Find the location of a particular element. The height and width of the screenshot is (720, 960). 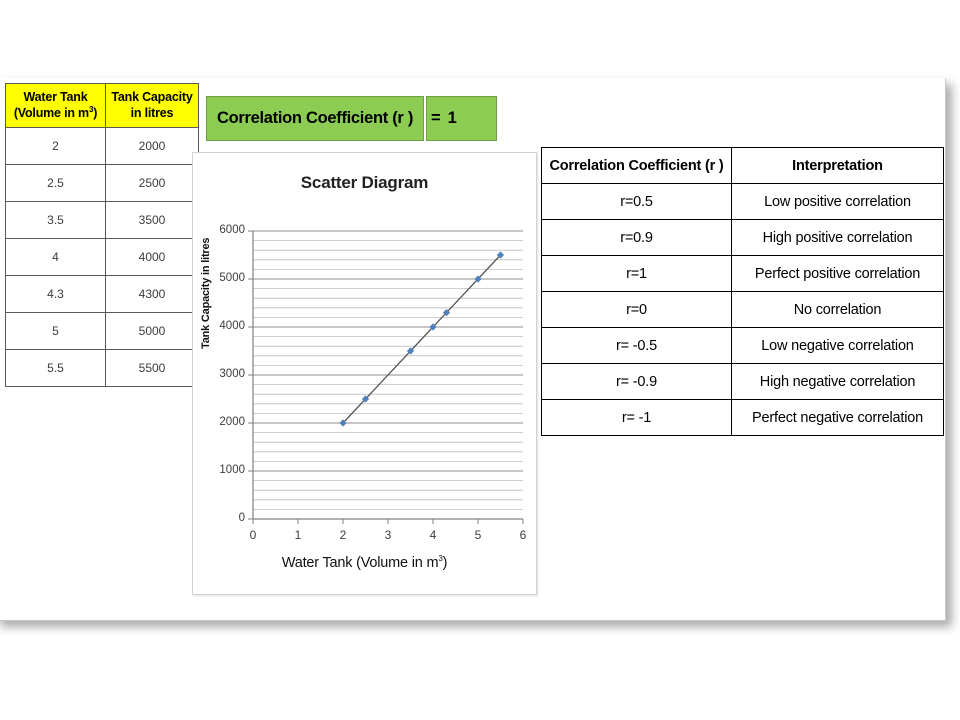

cell-capacity: 2000 is located at coordinates (152, 146).